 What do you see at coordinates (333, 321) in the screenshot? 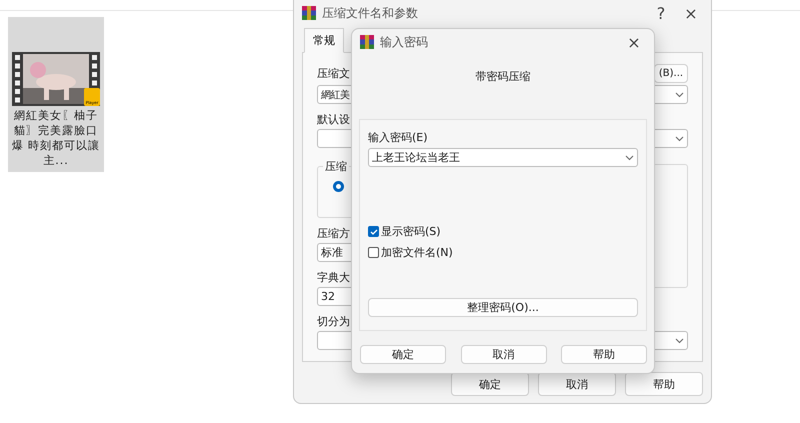
I see `field-label: 切分为` at bounding box center [333, 321].